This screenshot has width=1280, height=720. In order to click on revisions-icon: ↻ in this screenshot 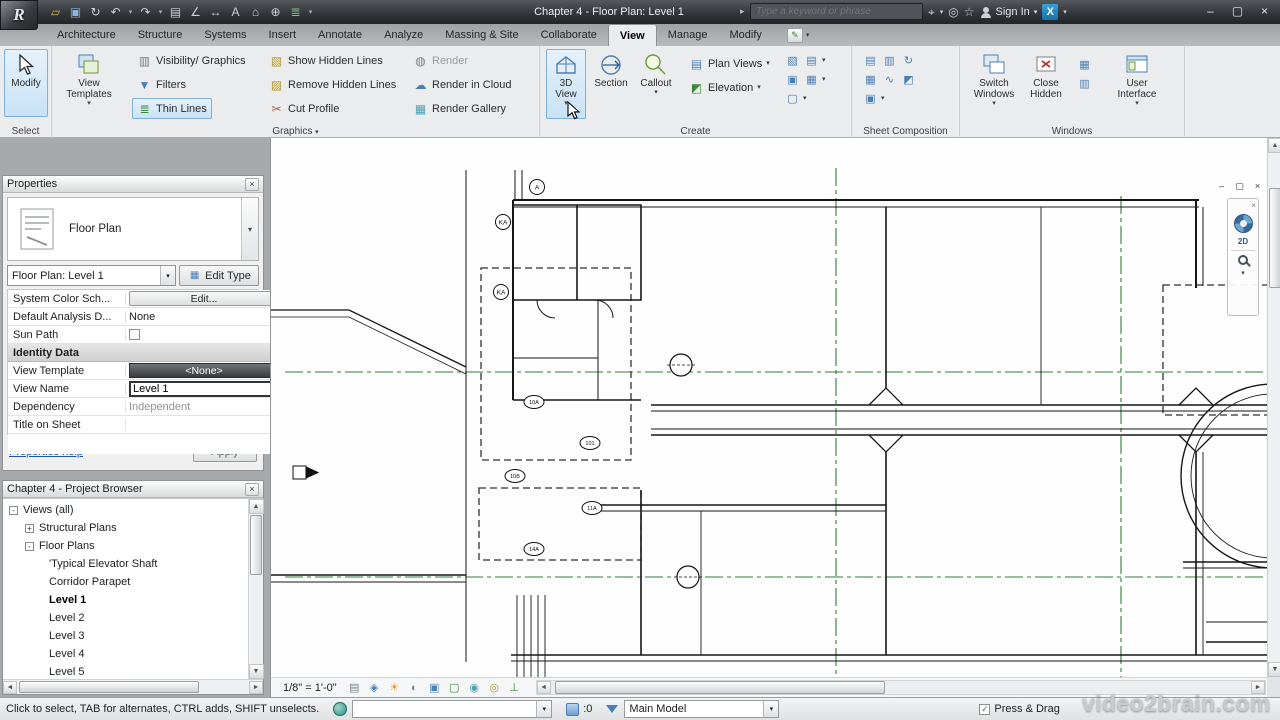, I will do `click(908, 60)`.